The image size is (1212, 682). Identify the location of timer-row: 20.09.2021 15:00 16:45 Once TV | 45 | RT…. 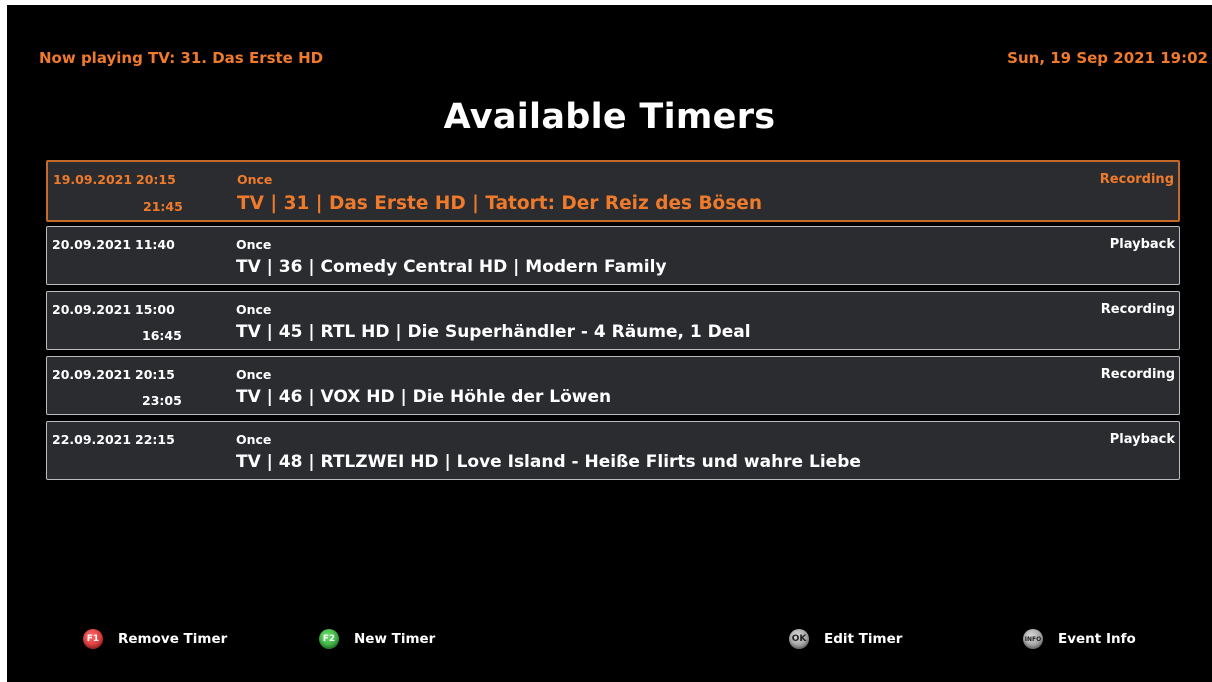
(613, 320).